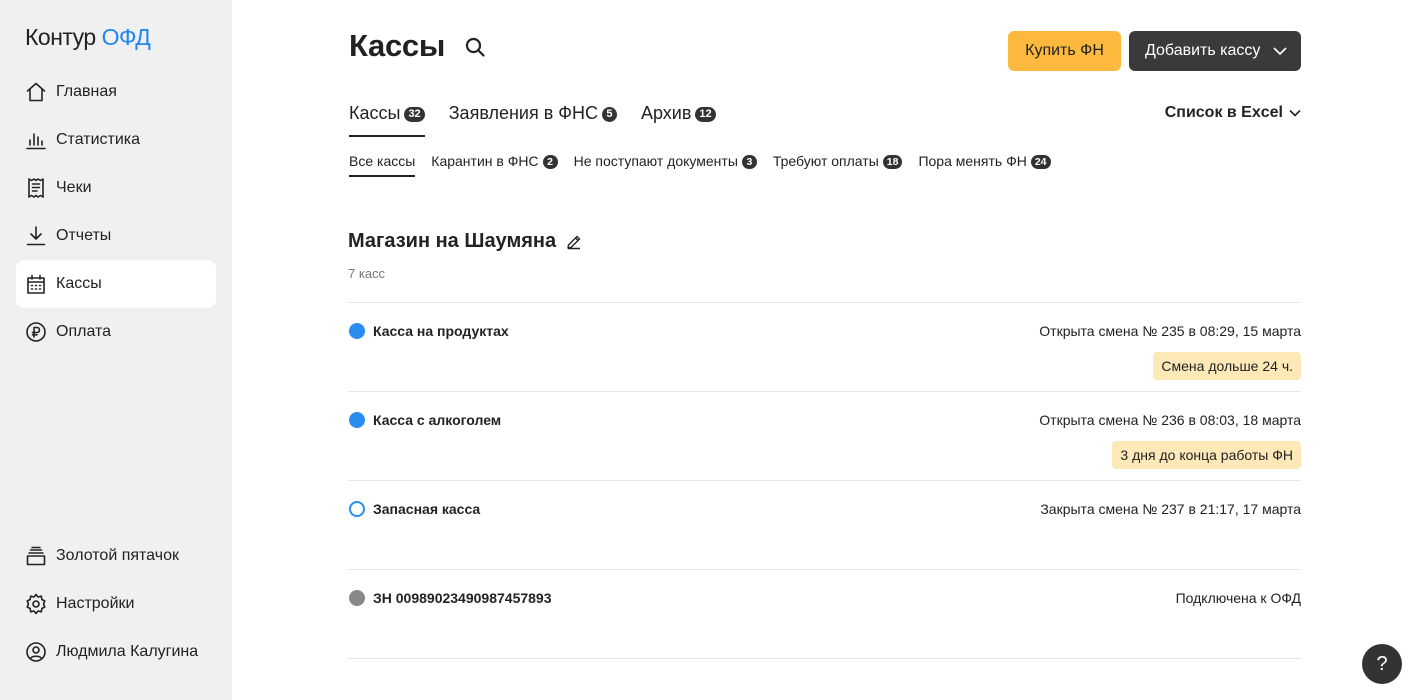  Describe the element at coordinates (1223, 112) in the screenshot. I see `excel-export-label: Список в Excel` at that location.